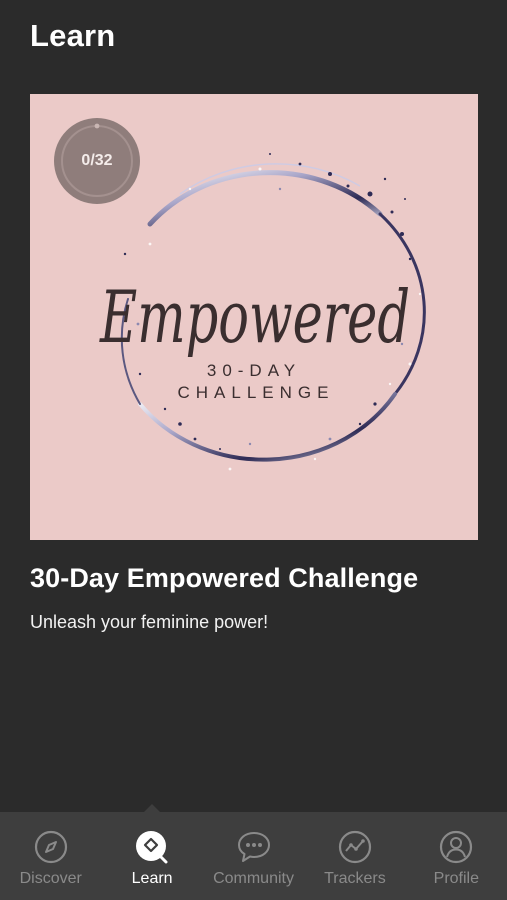  I want to click on compass-icon, so click(50, 847).